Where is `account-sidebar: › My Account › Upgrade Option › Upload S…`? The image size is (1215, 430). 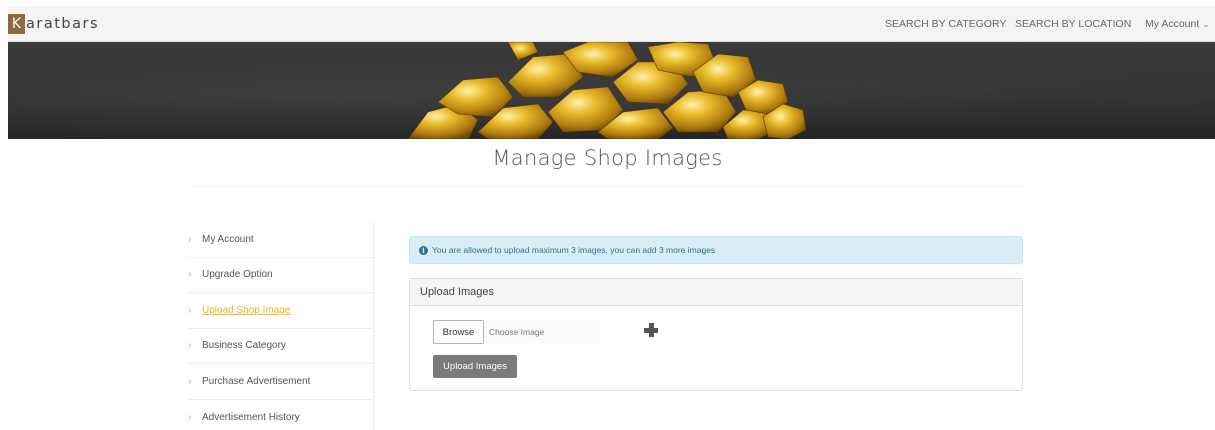 account-sidebar: › My Account › Upgrade Option › Upload S… is located at coordinates (281, 326).